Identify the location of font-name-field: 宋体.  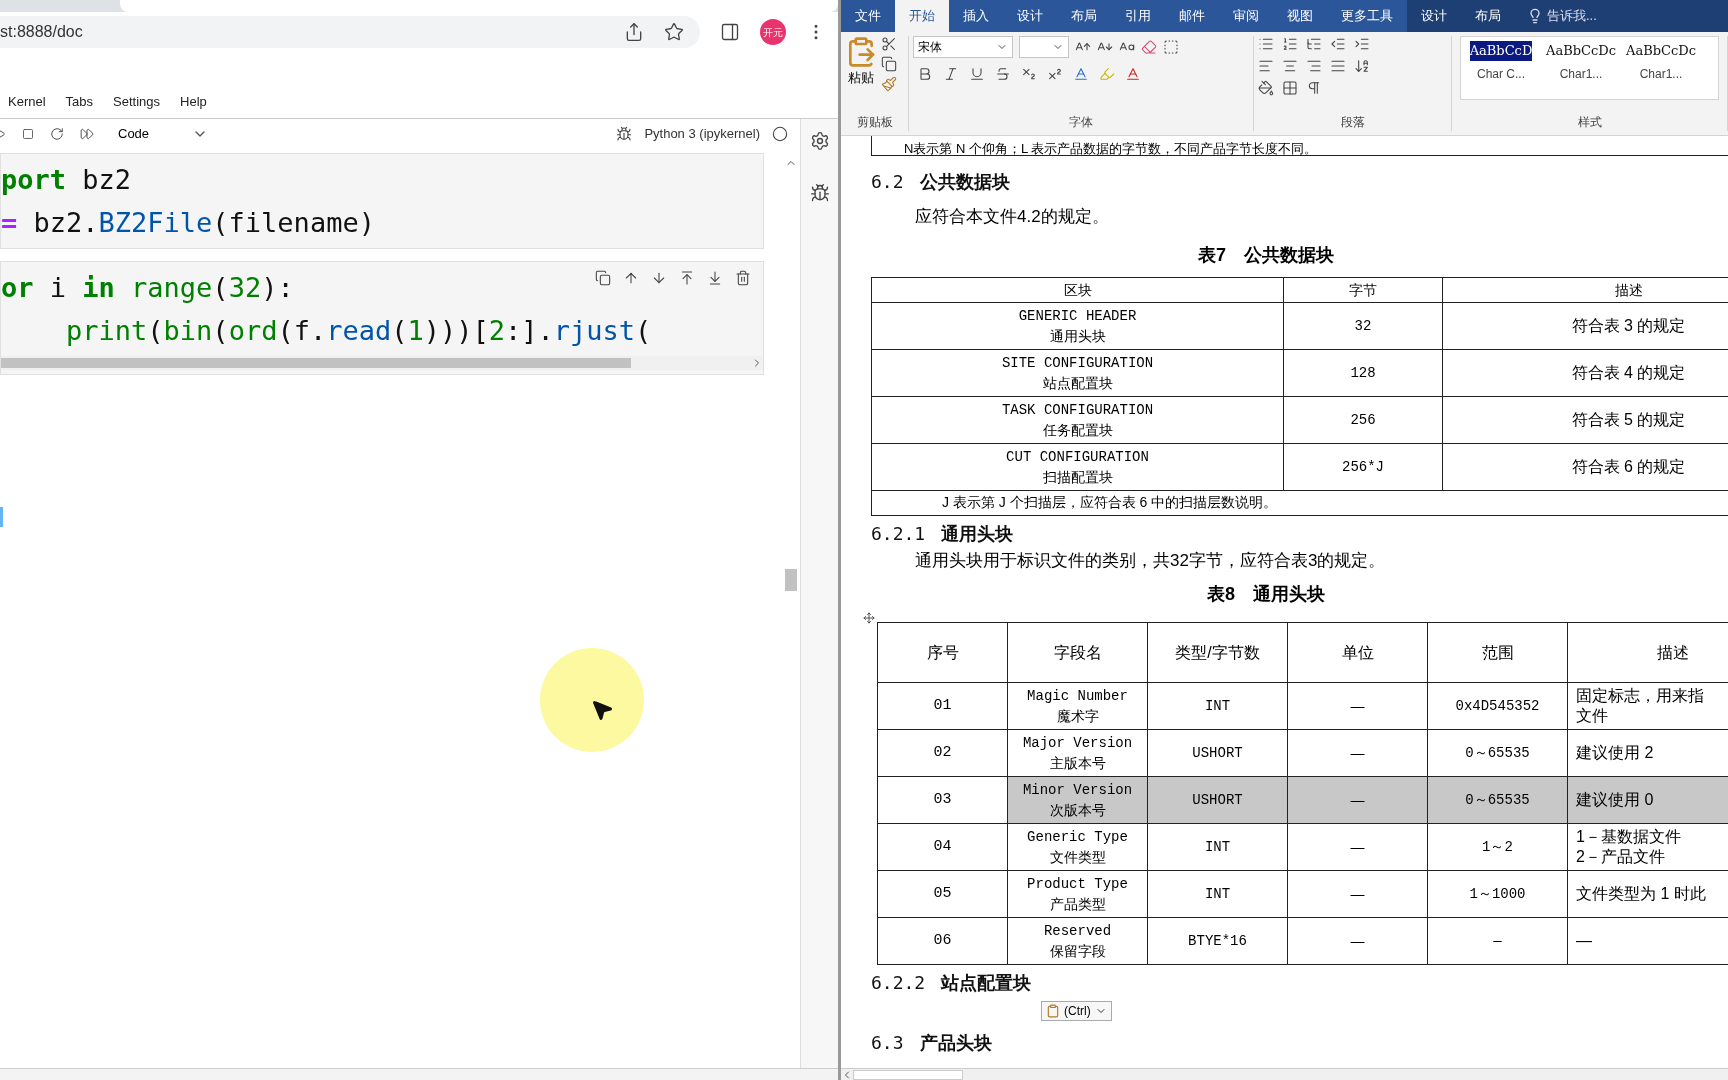
(963, 47).